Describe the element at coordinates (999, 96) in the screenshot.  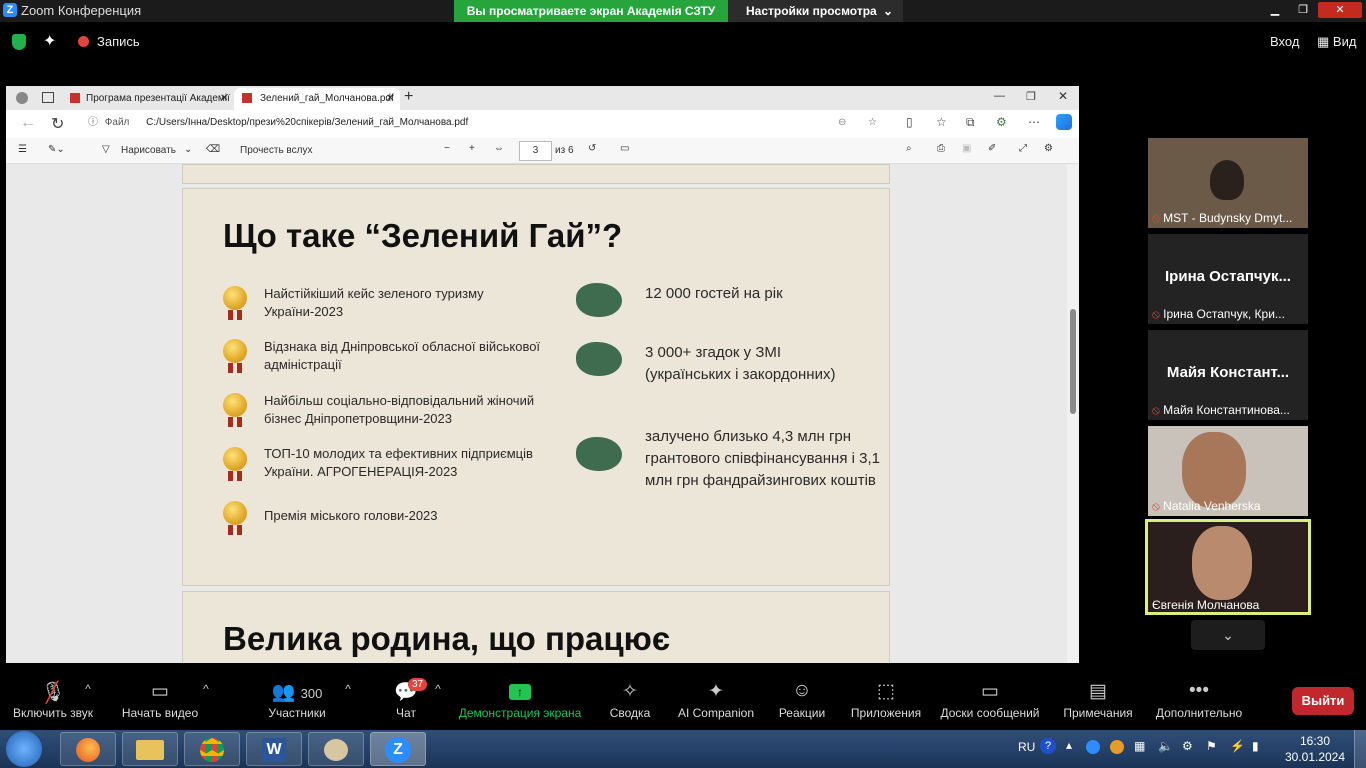
I see `minimize-icon: —` at that location.